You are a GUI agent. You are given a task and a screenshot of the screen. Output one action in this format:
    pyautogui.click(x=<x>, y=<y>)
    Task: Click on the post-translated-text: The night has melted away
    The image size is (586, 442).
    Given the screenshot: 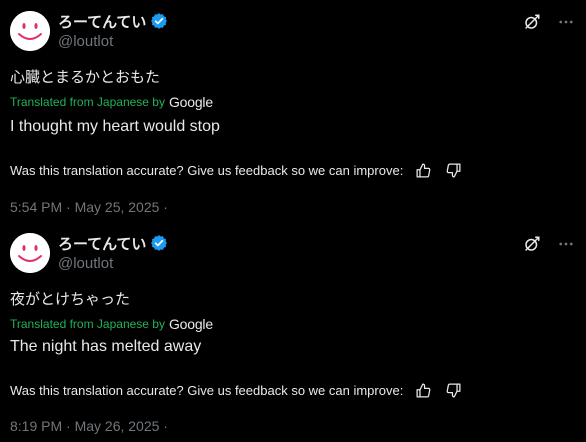 What is the action you would take?
    pyautogui.click(x=106, y=346)
    